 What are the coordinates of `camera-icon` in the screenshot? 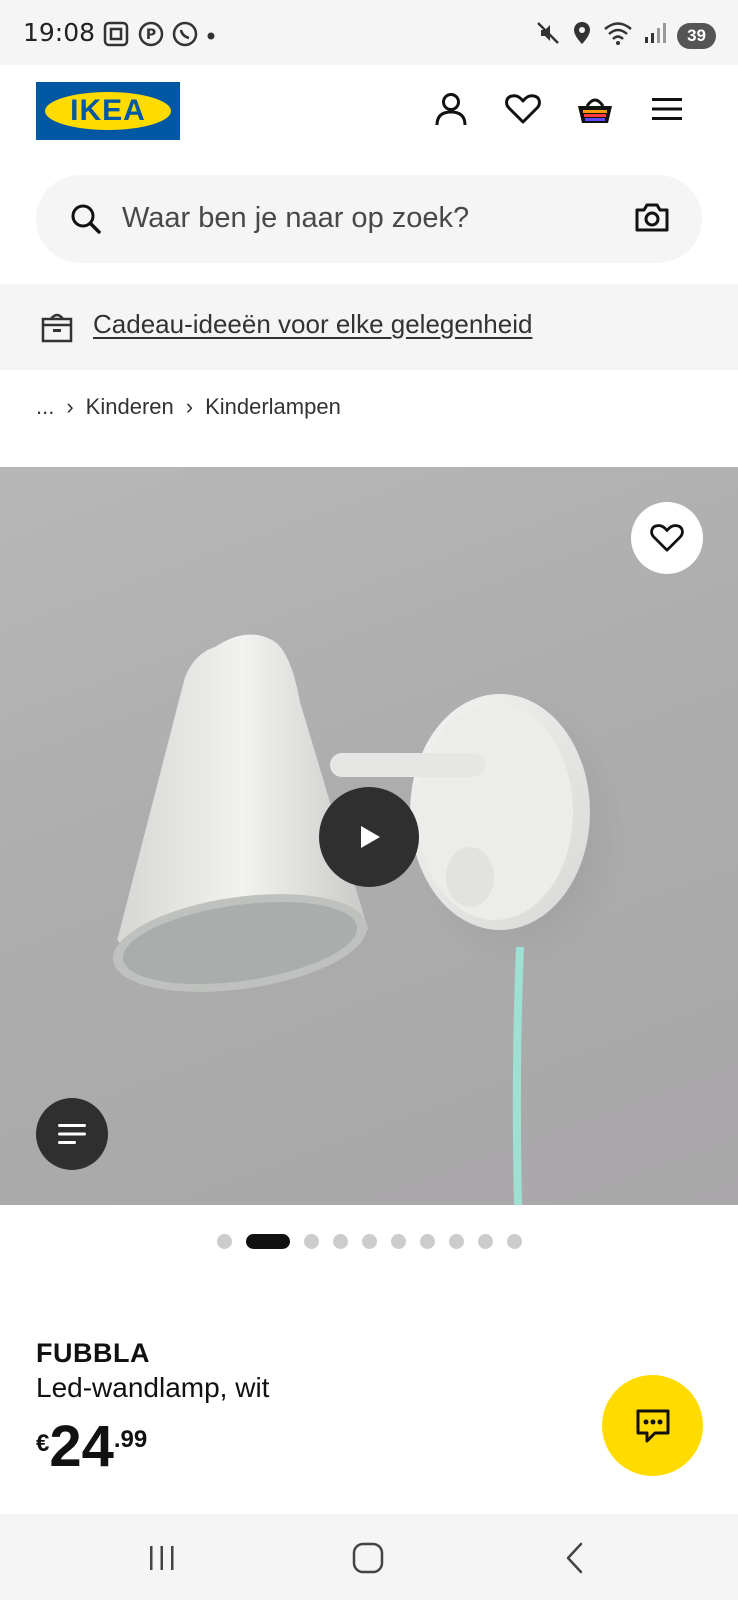 It's located at (652, 219).